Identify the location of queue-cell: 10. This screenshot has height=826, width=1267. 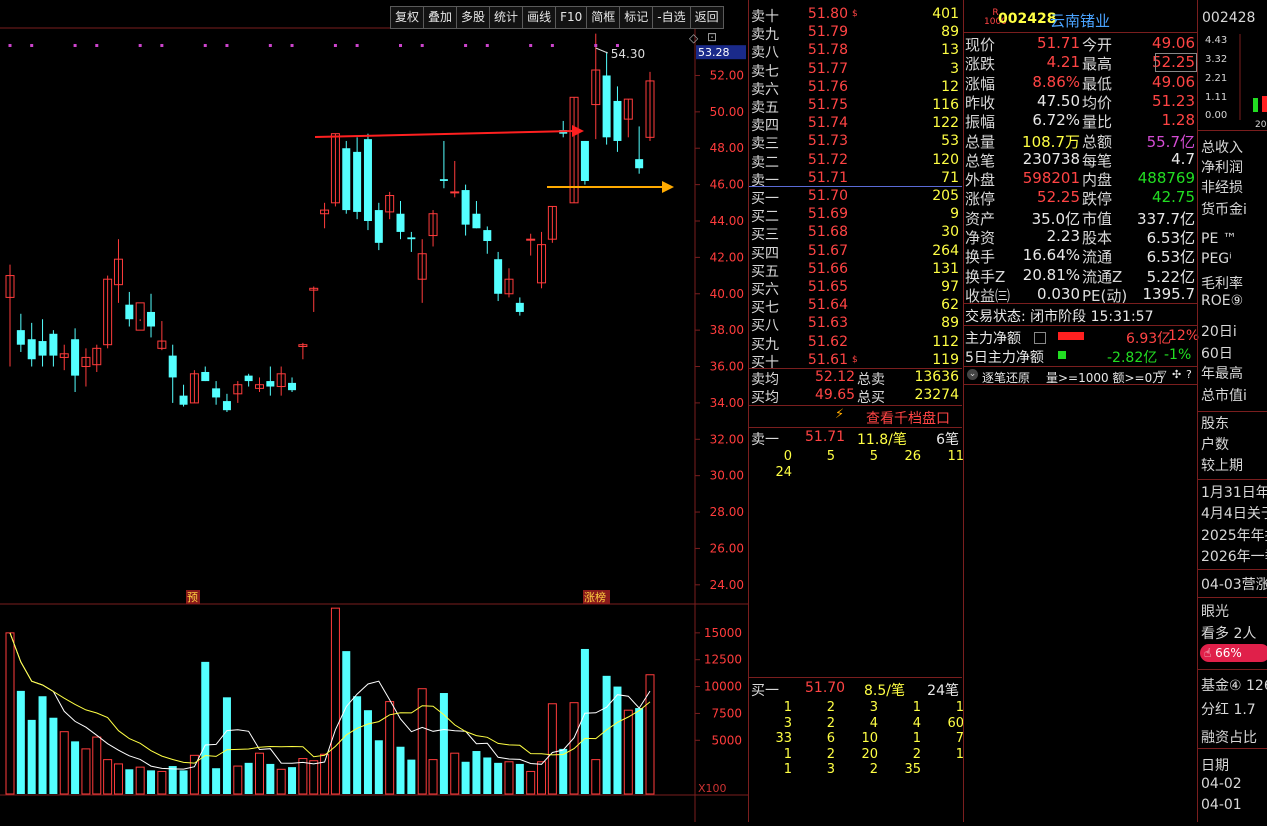
(869, 739).